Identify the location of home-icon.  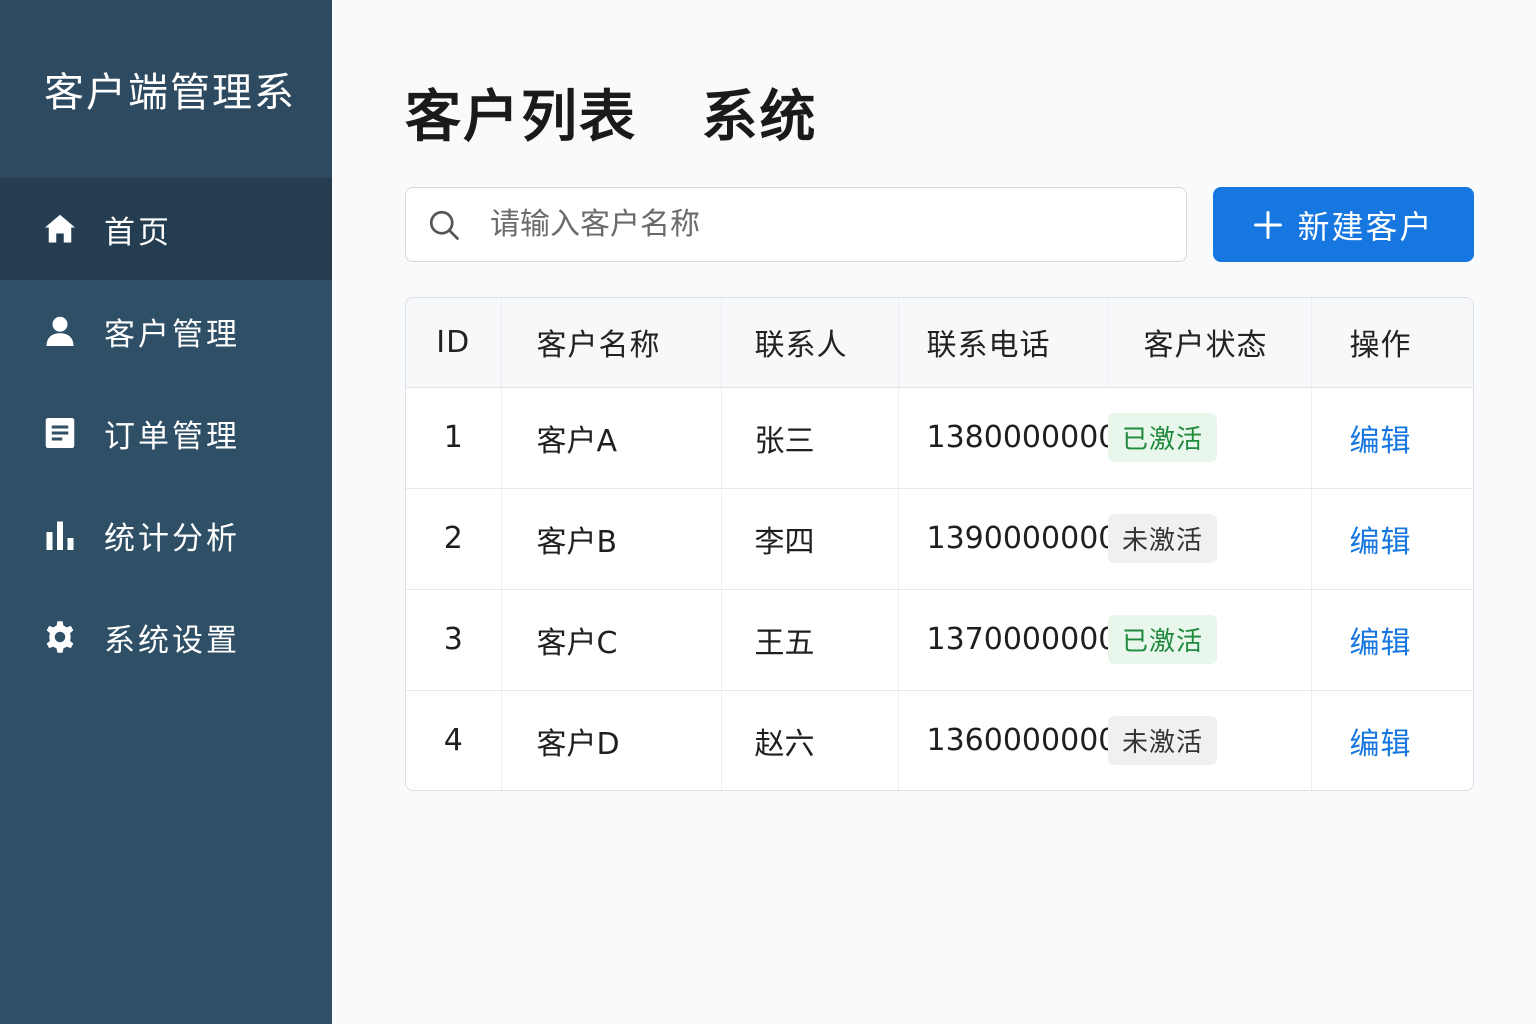
(60, 229).